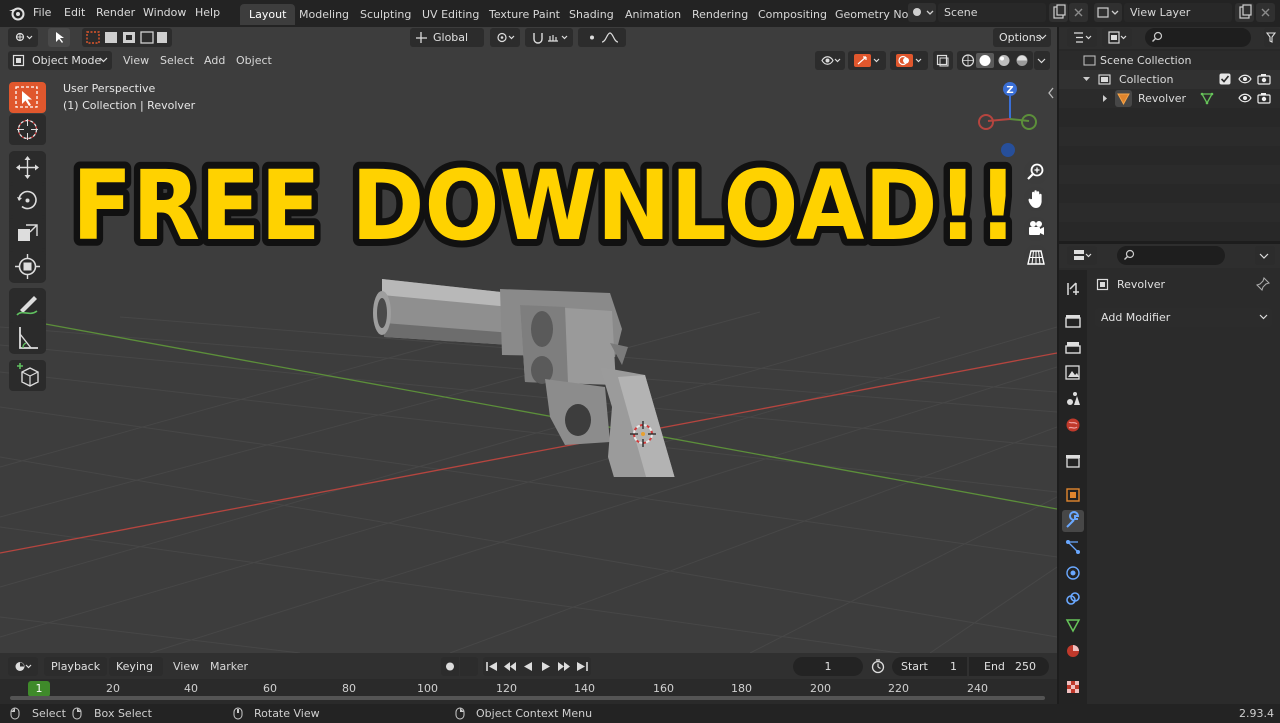 Image resolution: width=1280 pixels, height=723 pixels. Describe the element at coordinates (164, 12) in the screenshot. I see `menu-window: Window` at that location.